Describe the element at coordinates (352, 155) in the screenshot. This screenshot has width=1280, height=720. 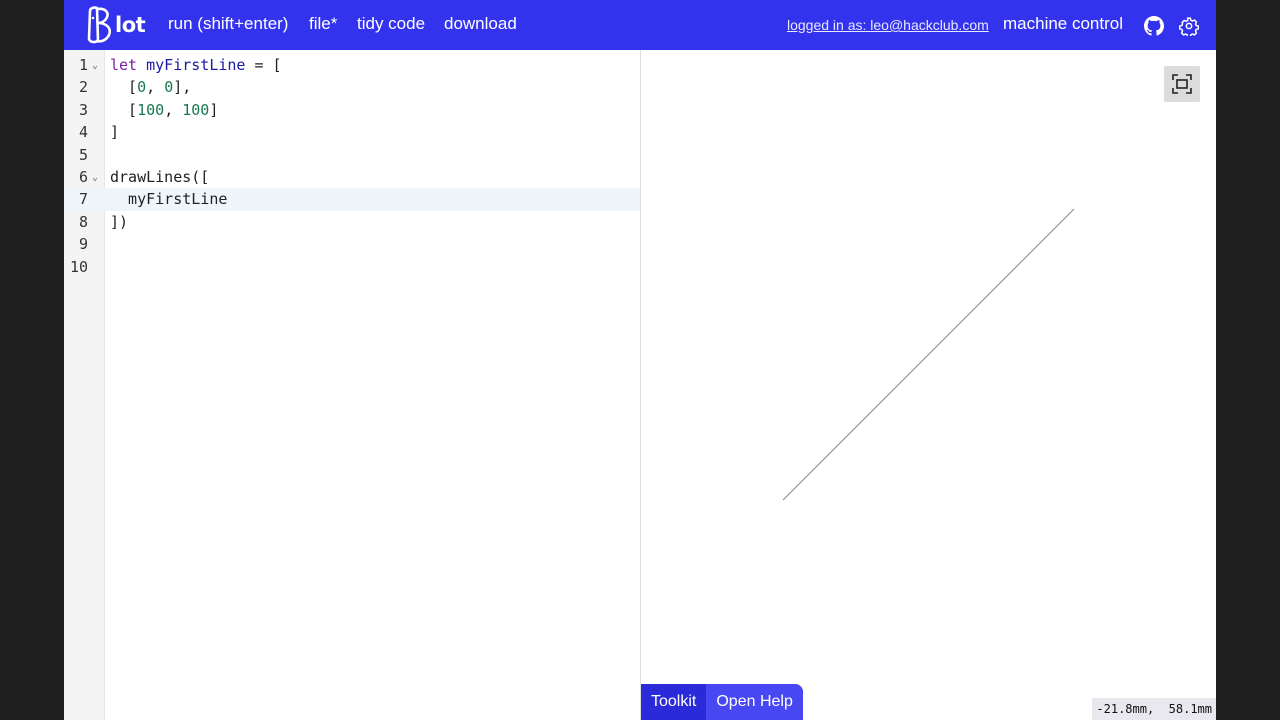
I see `code-line: 5` at that location.